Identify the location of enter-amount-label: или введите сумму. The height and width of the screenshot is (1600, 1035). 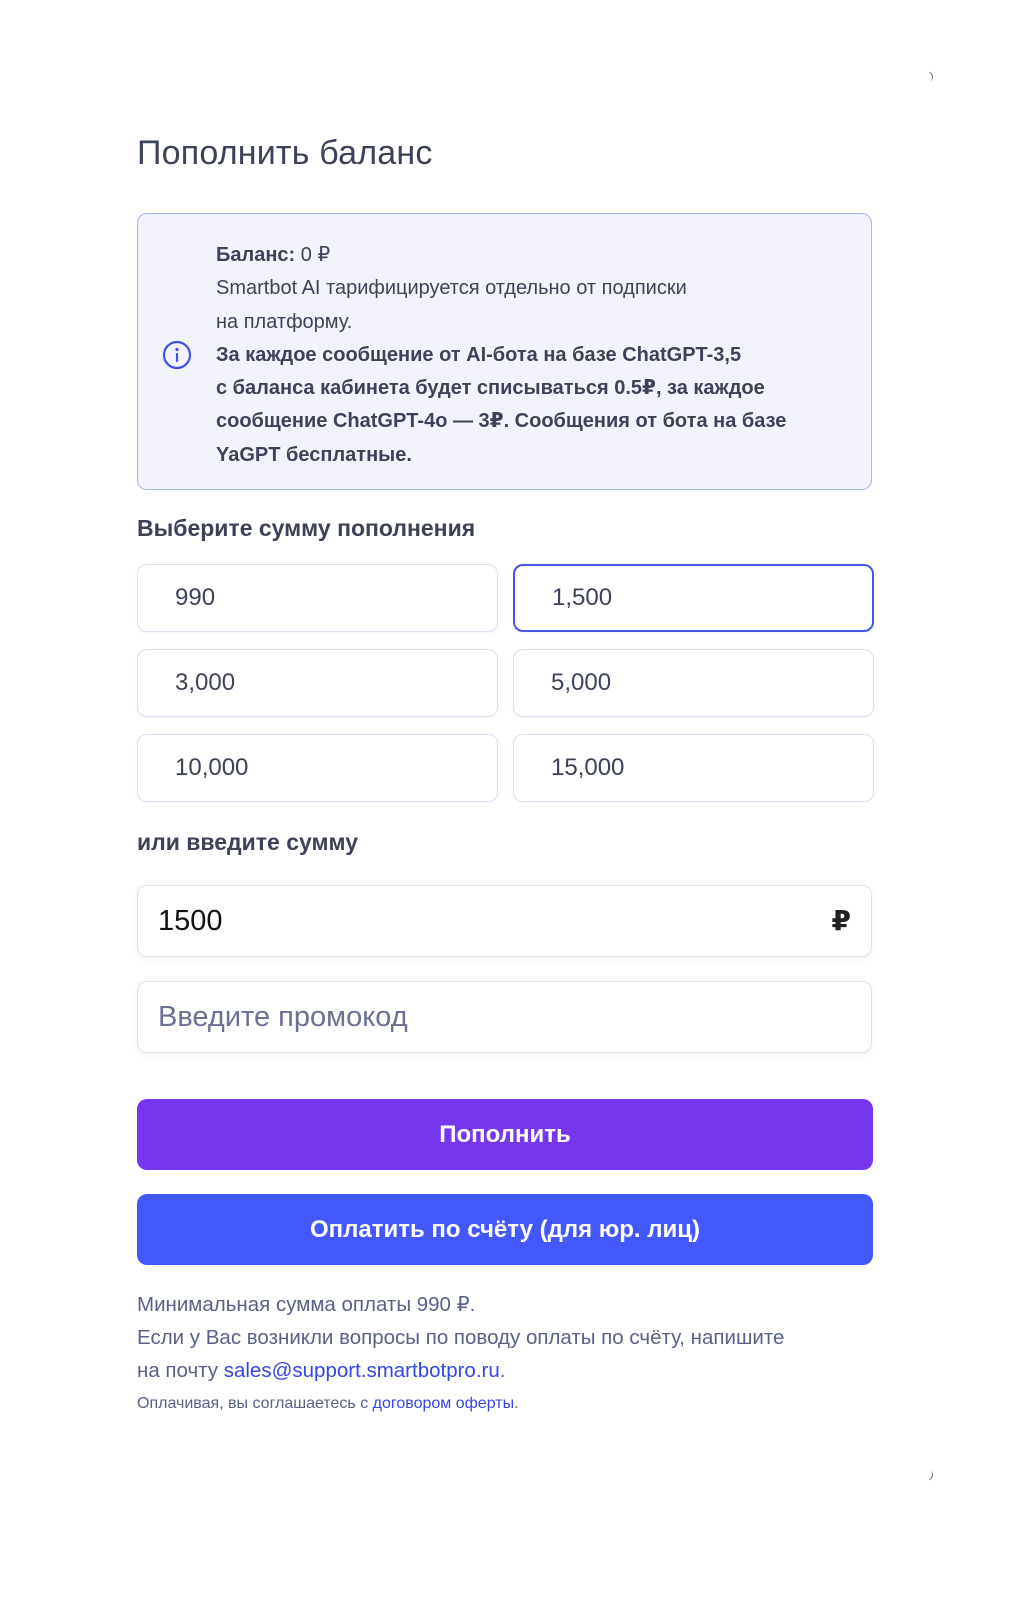
(248, 842).